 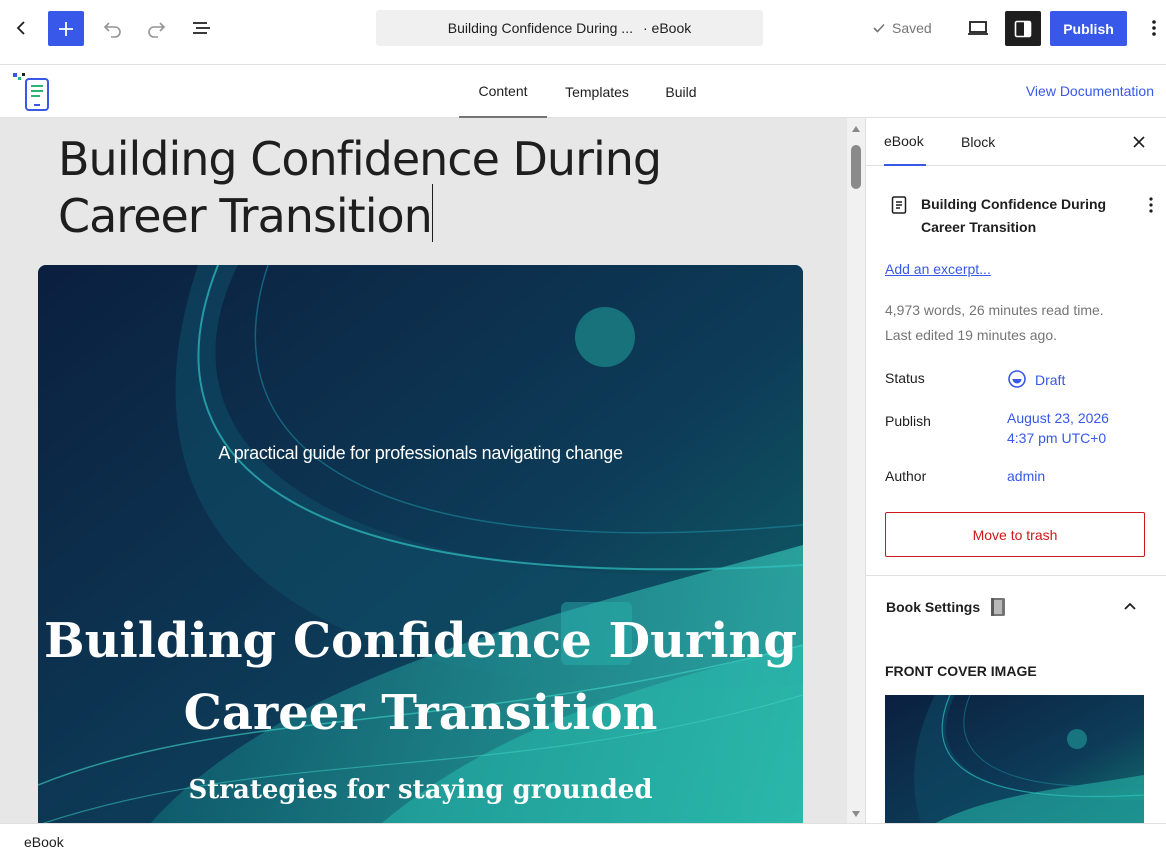 I want to click on draft-status-icon, so click(x=1017, y=379).